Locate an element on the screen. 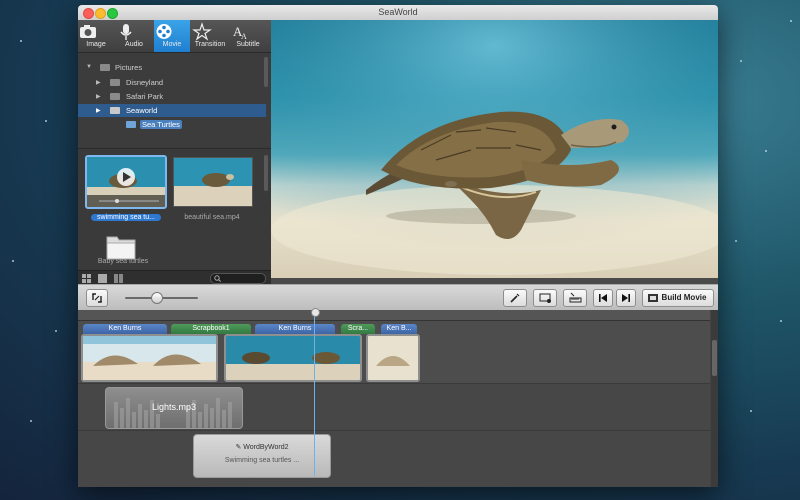 The image size is (800, 500). build-movie-button: Build Movie is located at coordinates (678, 298).